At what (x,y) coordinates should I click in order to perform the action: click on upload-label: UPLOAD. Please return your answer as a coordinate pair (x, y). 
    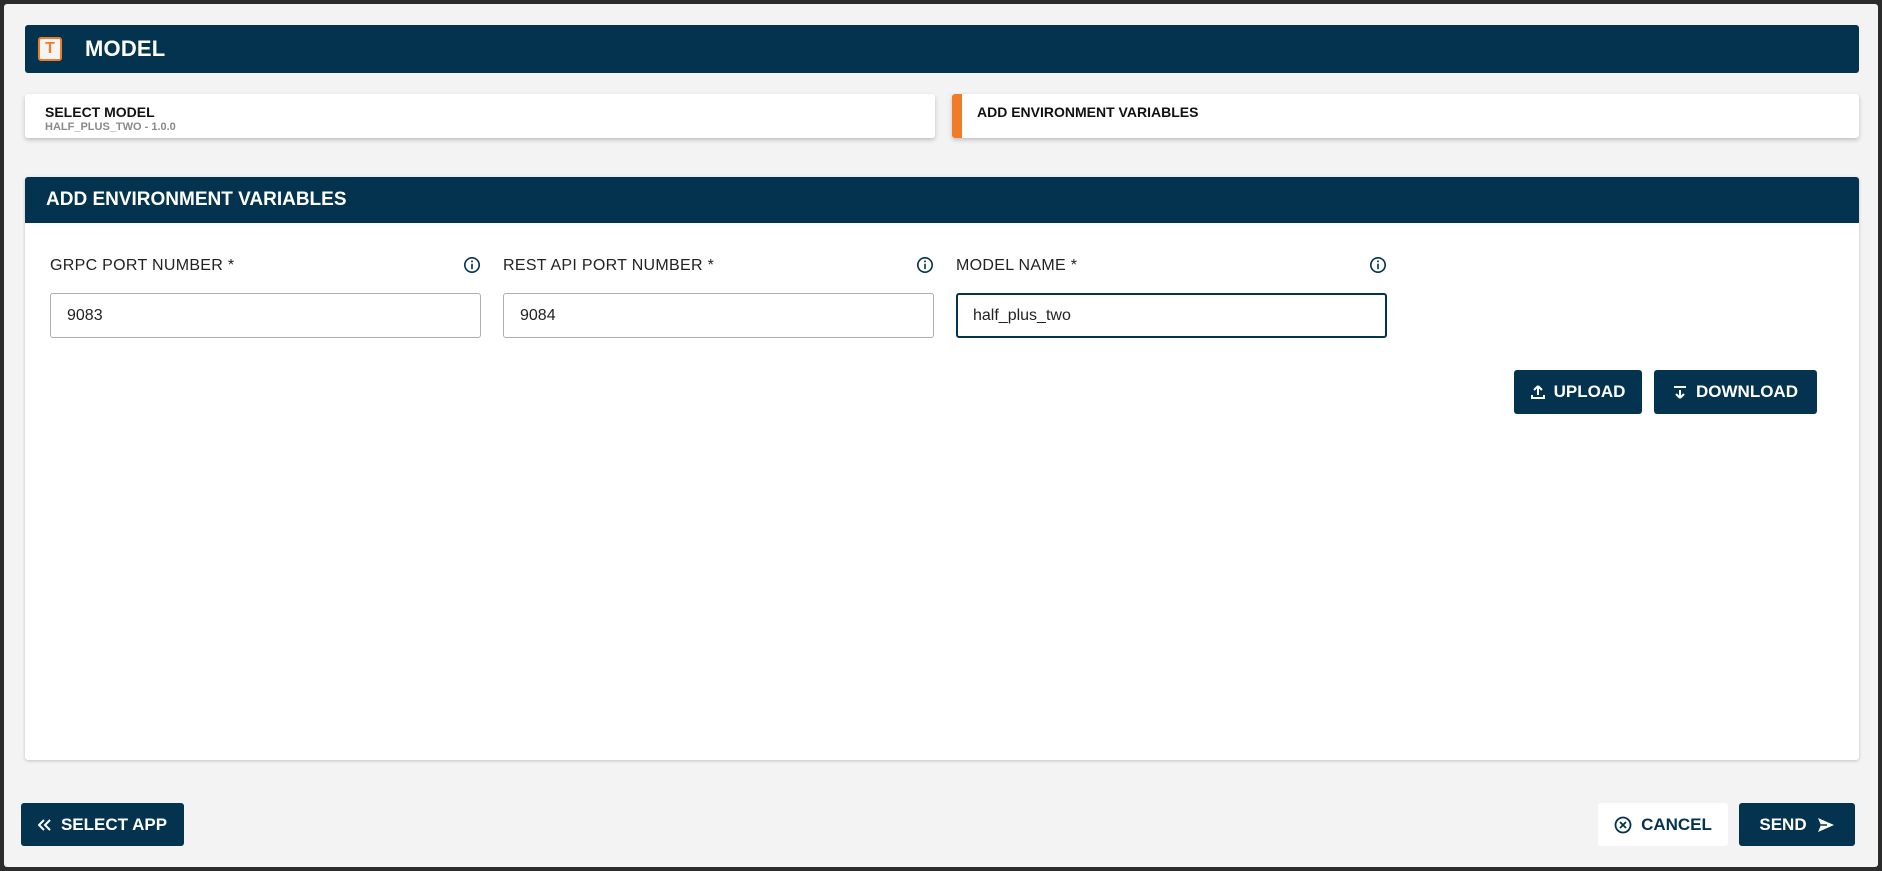
    Looking at the image, I should click on (1589, 391).